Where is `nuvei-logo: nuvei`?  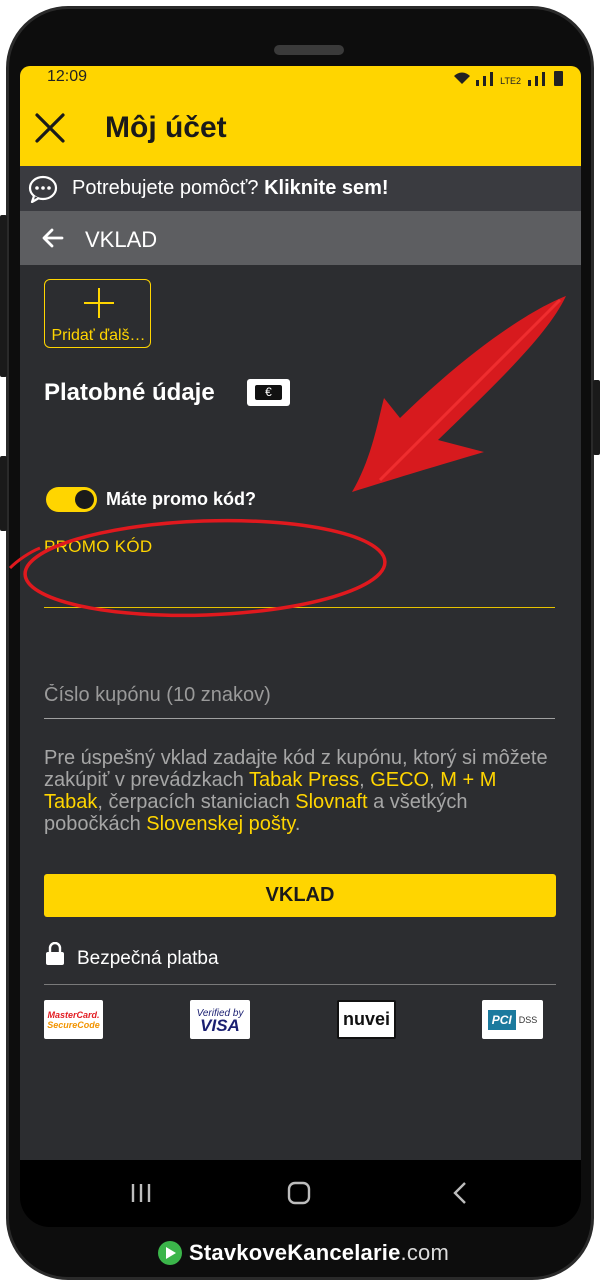 nuvei-logo: nuvei is located at coordinates (366, 1019).